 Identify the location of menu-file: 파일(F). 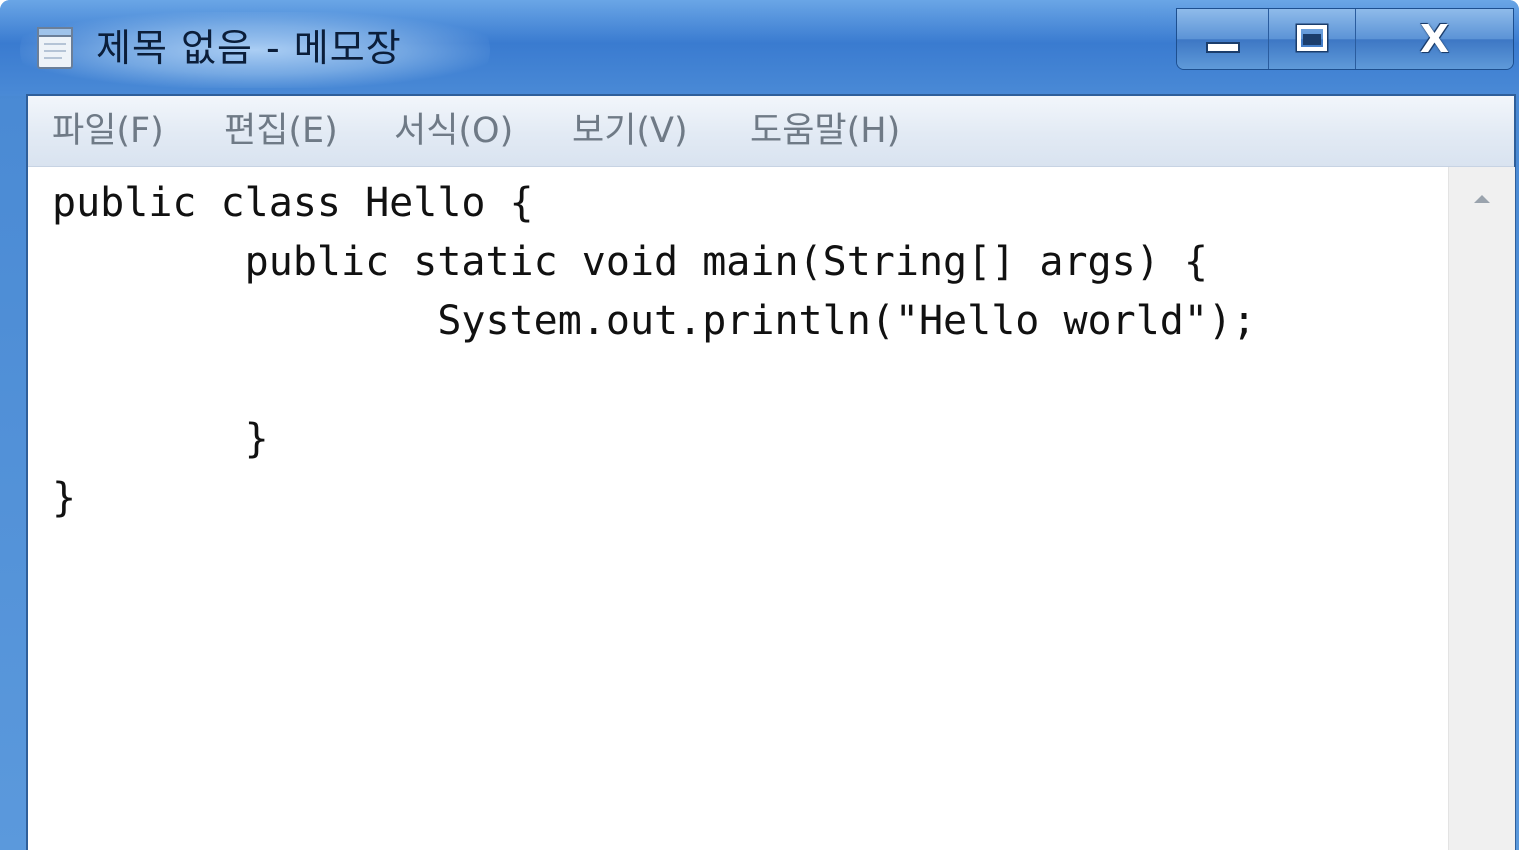
(108, 131).